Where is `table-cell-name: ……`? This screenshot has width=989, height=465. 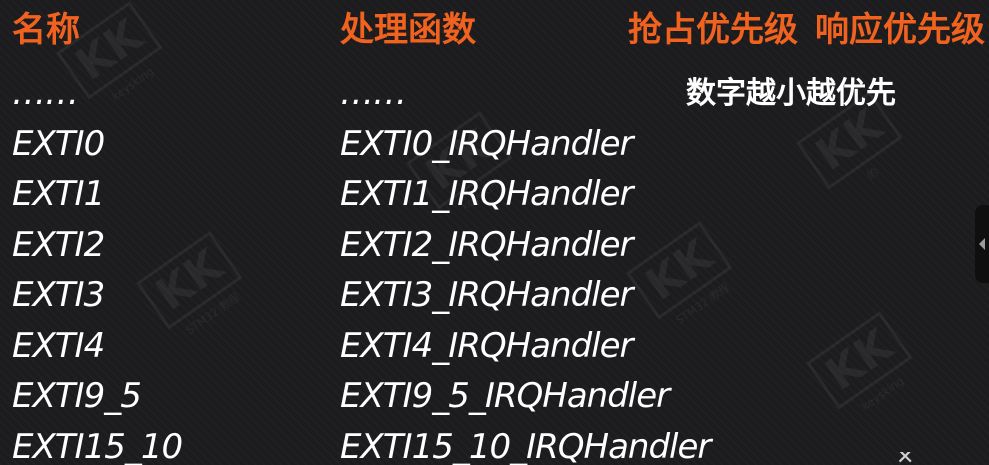
table-cell-name: …… is located at coordinates (45, 93).